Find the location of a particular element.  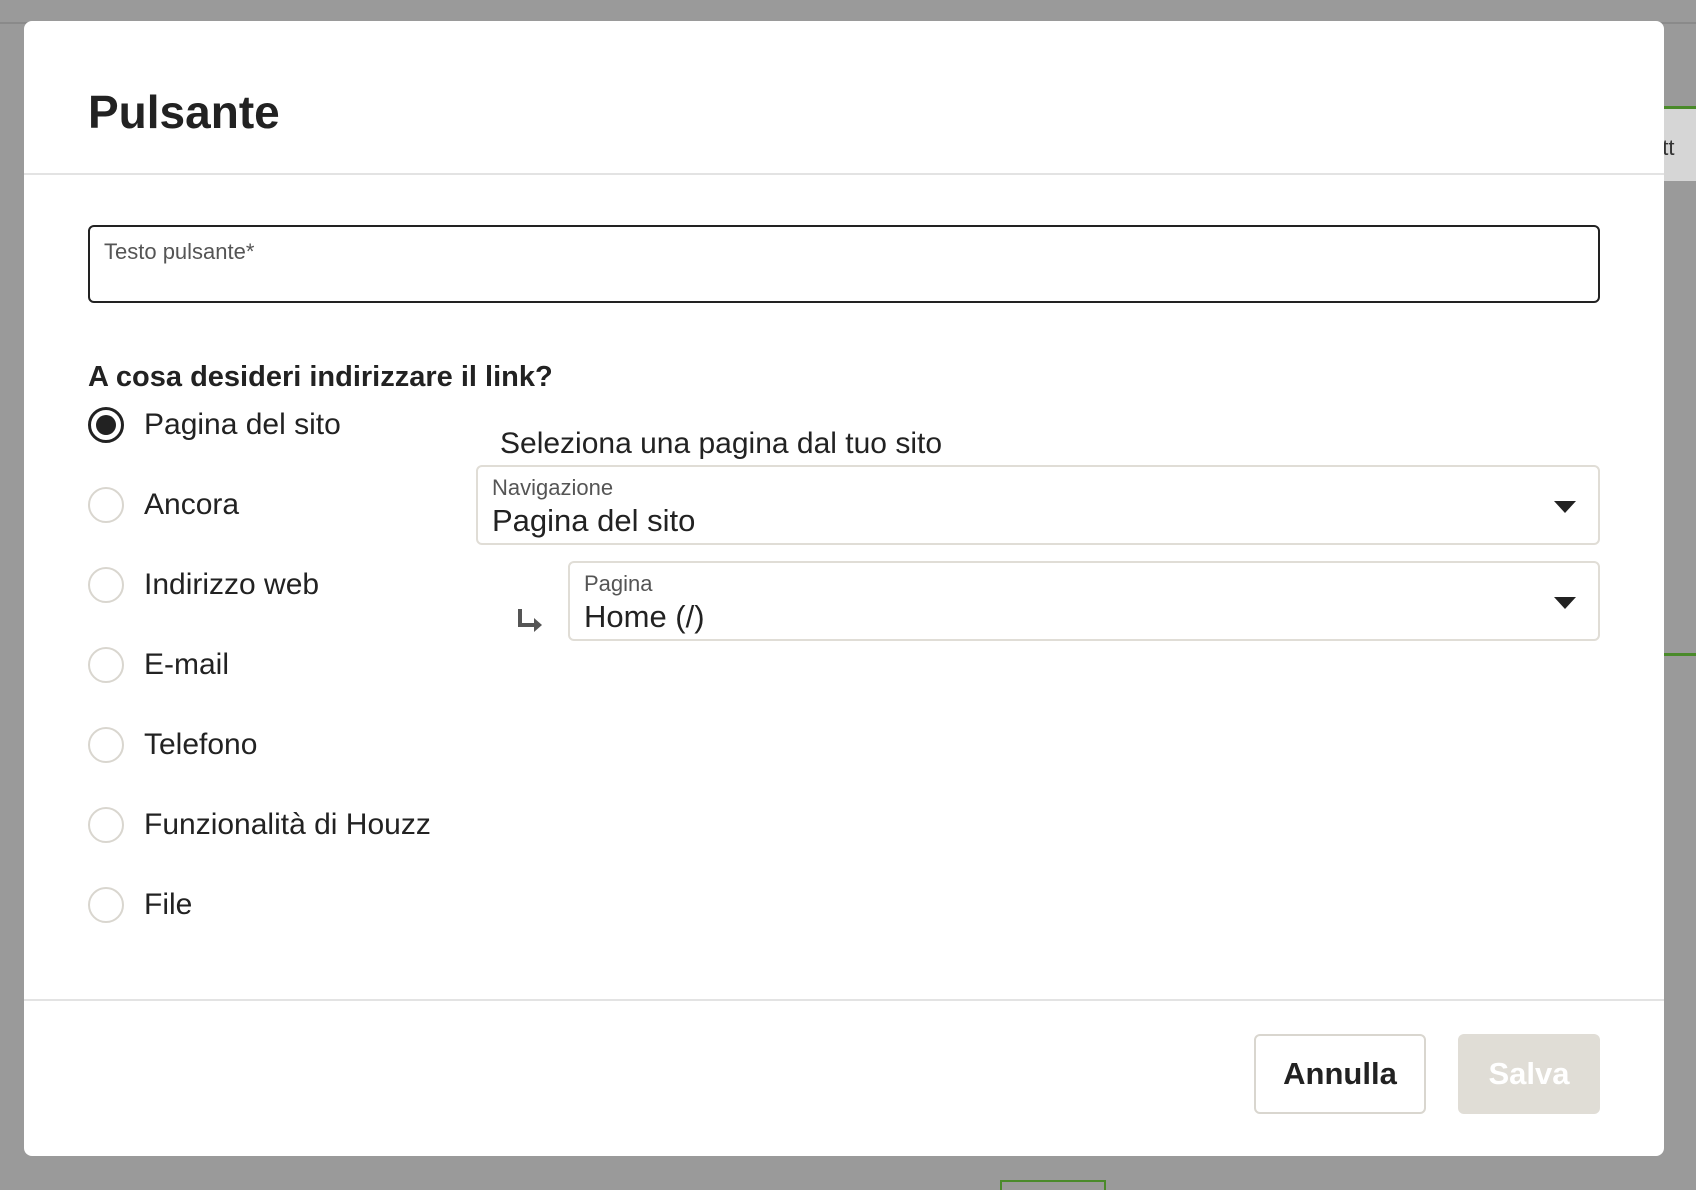

radio-phone: Telefono is located at coordinates (288, 745).